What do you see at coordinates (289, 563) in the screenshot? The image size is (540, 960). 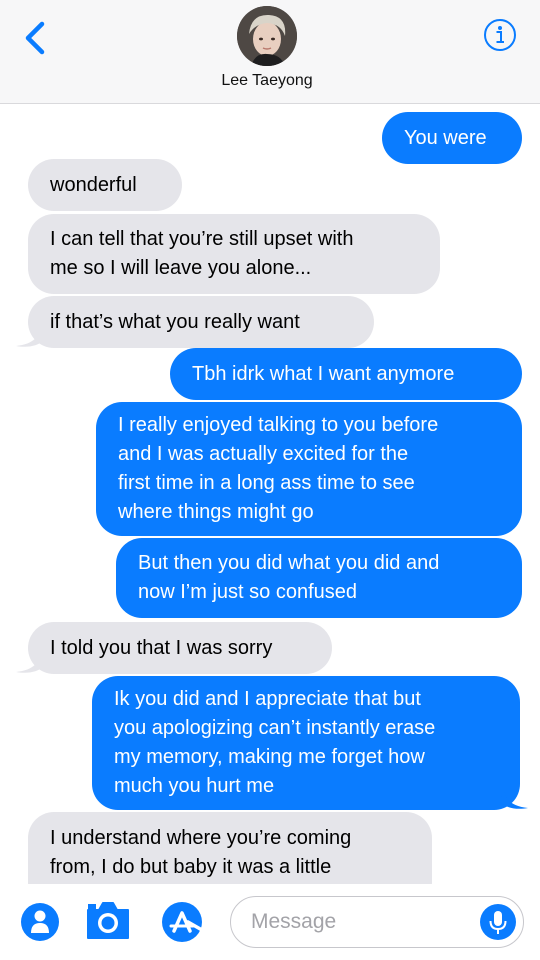 I see `message-line: But then you did what you did and` at bounding box center [289, 563].